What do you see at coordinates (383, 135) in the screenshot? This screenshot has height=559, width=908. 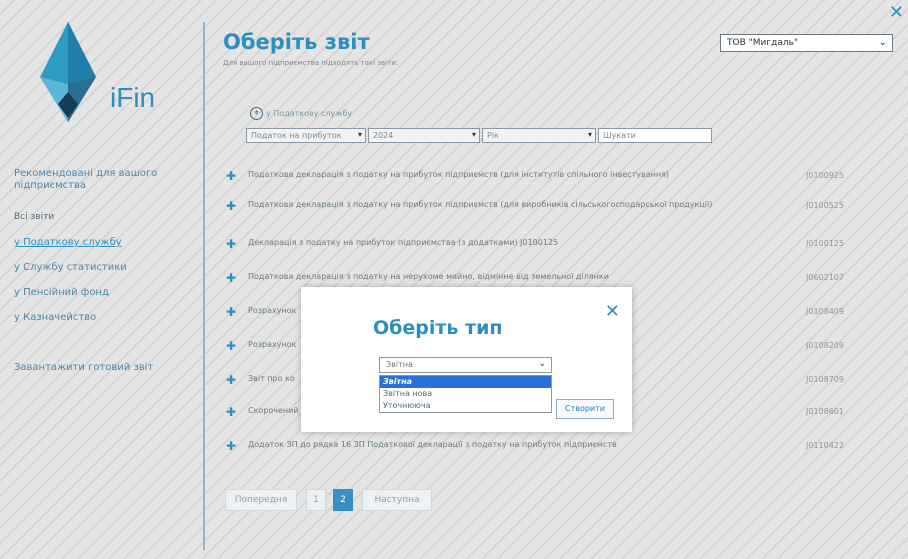 I see `year-value: 2024` at bounding box center [383, 135].